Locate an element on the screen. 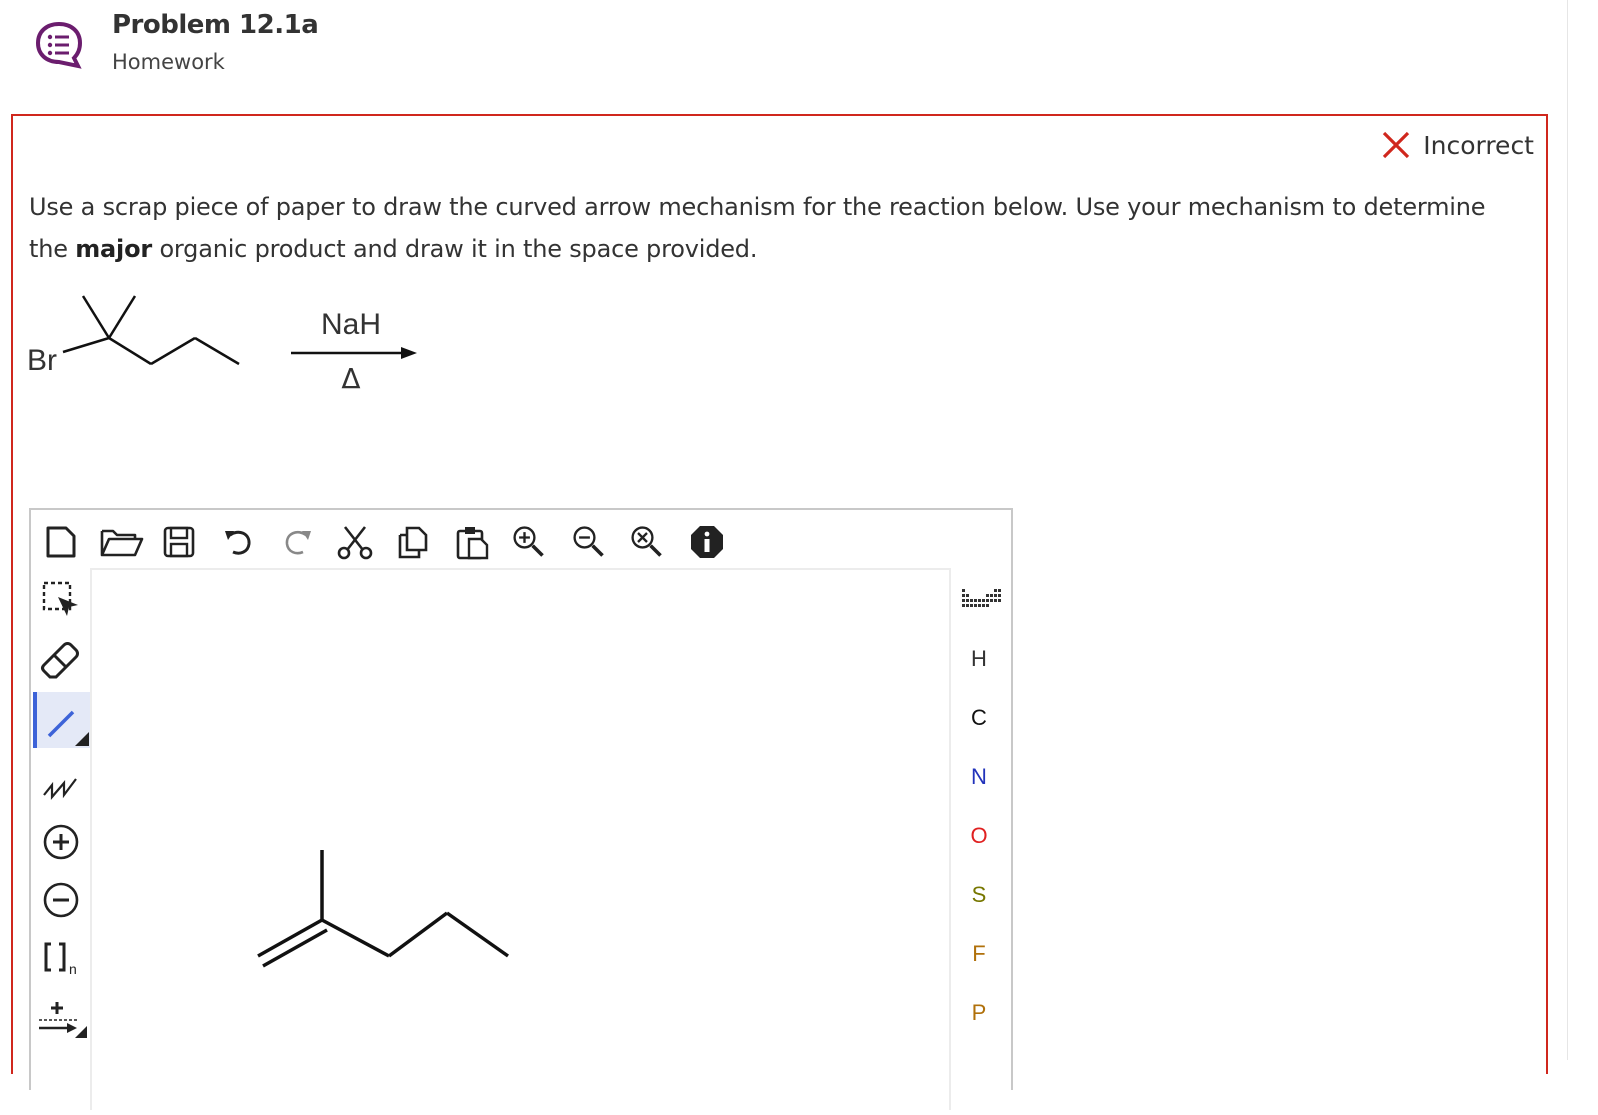 Image resolution: width=1598 pixels, height=1115 pixels. page-header: Problem 12.1a Homework is located at coordinates (799, 55).